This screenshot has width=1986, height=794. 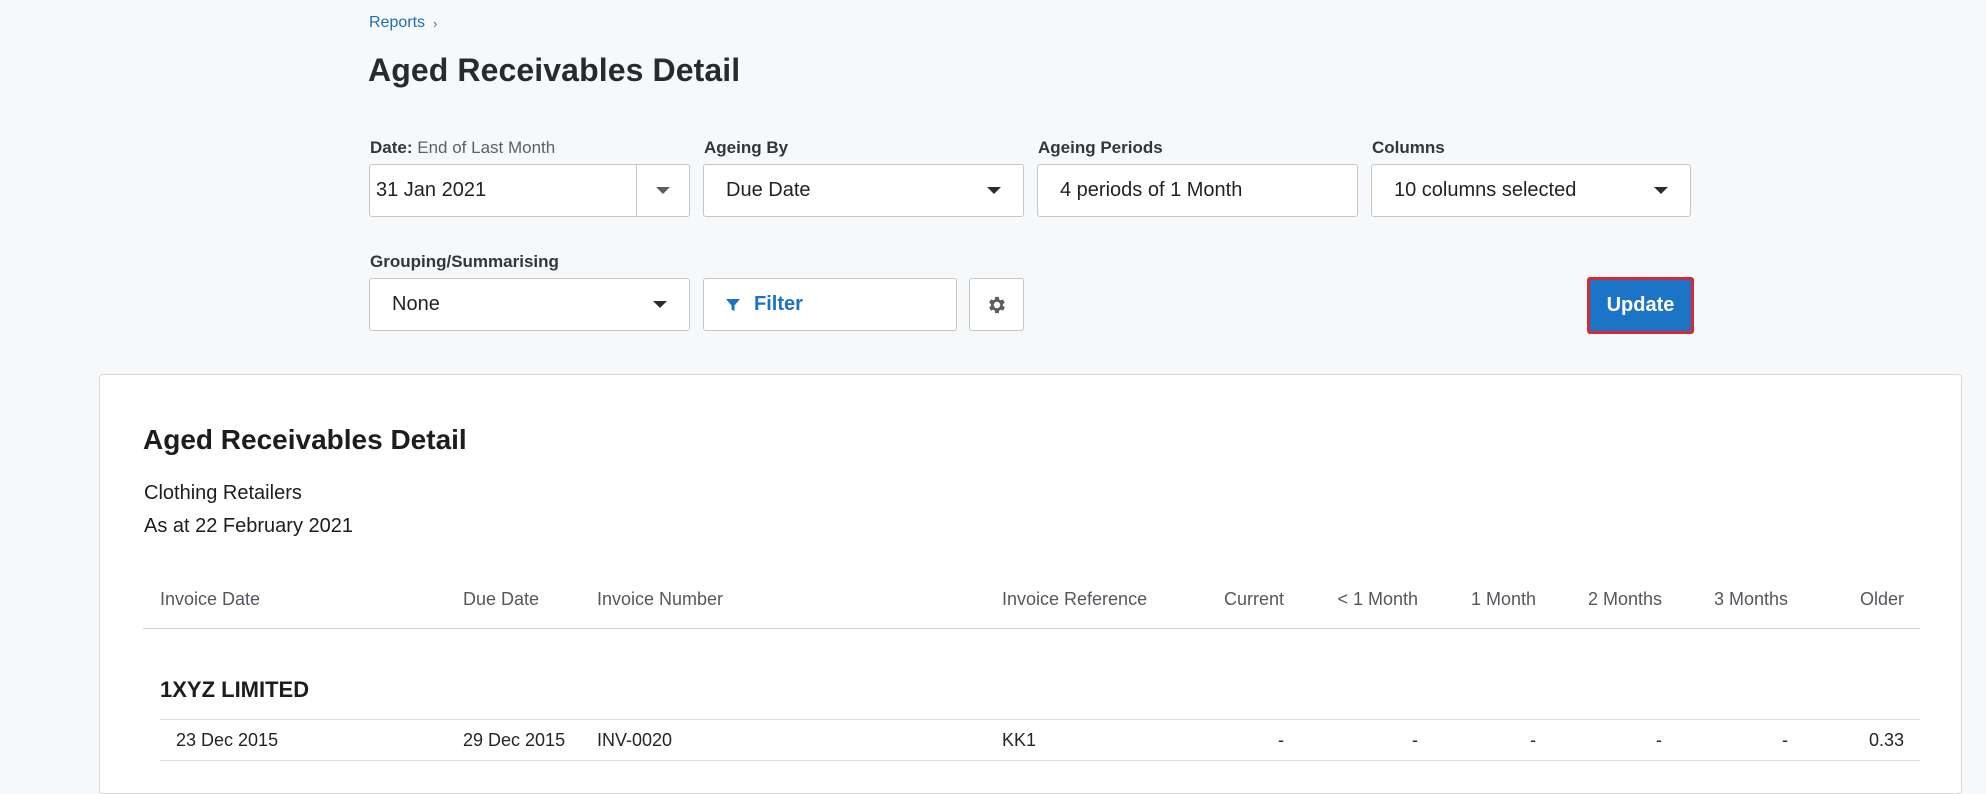 I want to click on cell-invoice-reference: KK1, so click(x=1019, y=740).